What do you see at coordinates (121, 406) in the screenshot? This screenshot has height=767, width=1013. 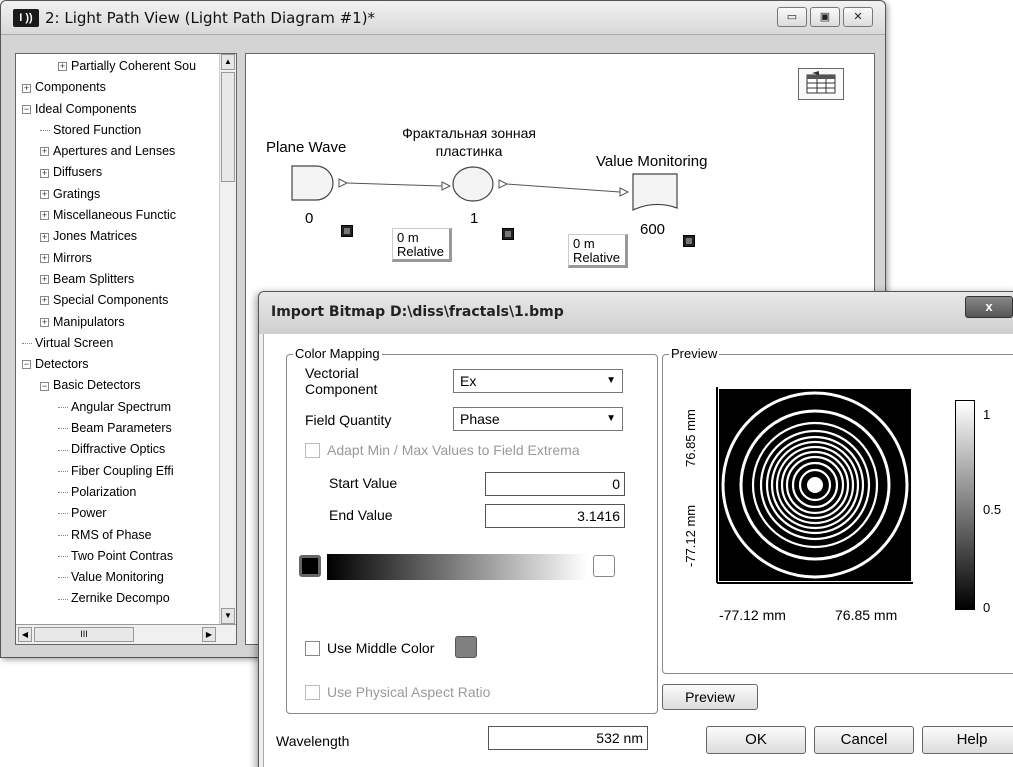 I see `tree-item-label: Angular Spectrum` at bounding box center [121, 406].